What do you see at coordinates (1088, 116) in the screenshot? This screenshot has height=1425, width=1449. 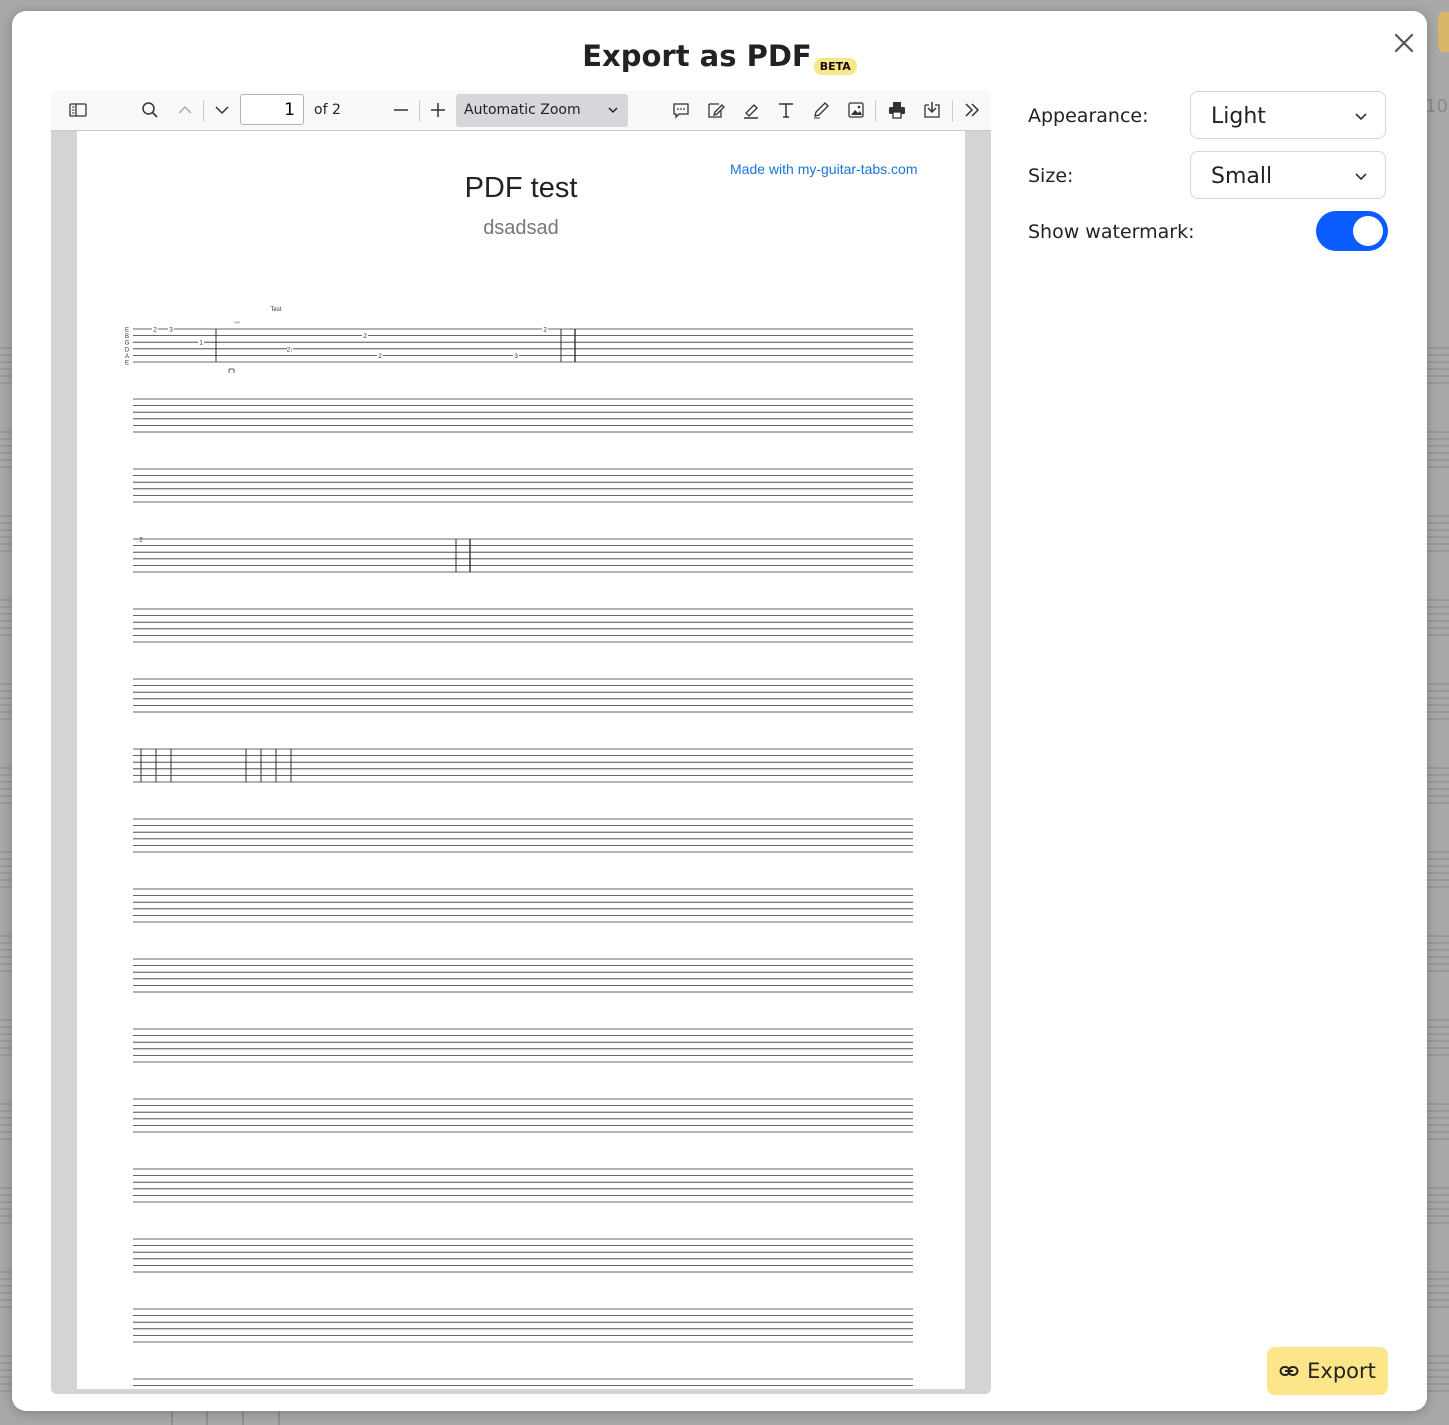 I see `appearance-label: Appearance:` at bounding box center [1088, 116].